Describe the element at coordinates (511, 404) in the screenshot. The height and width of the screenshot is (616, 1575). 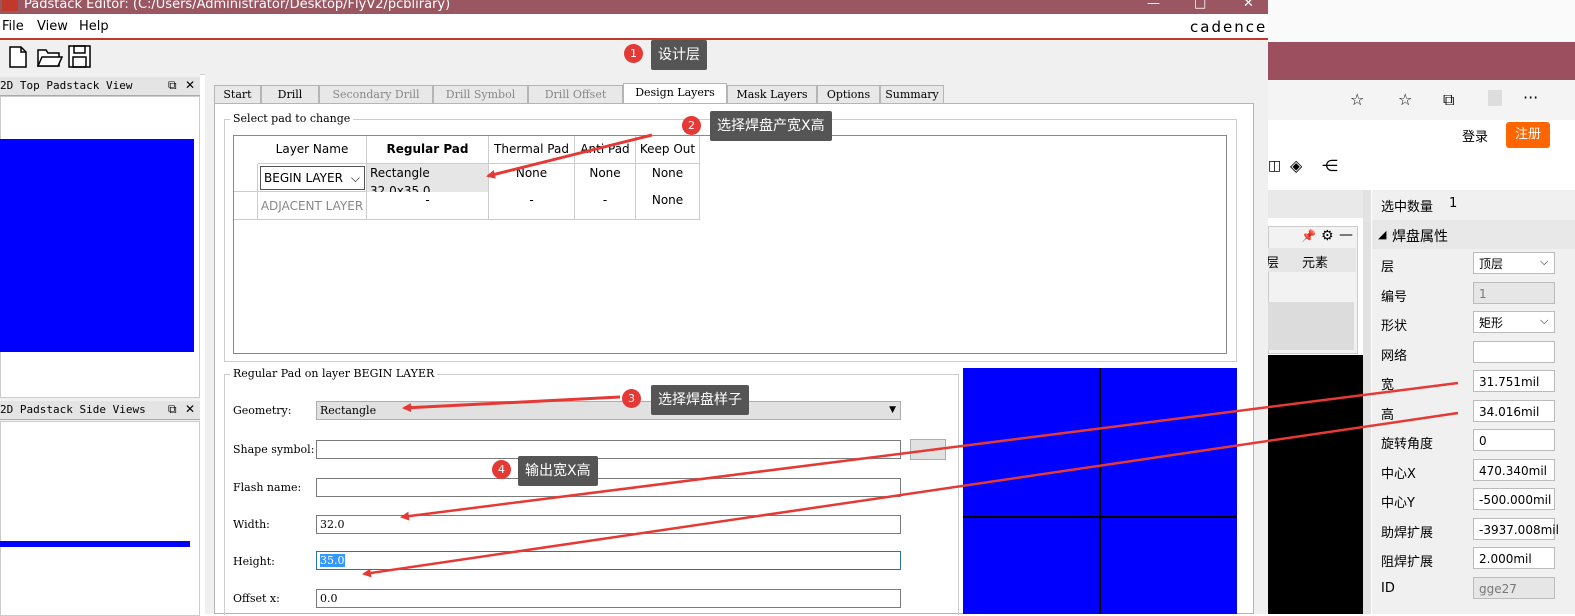
I see `arrow-to-geometry` at that location.